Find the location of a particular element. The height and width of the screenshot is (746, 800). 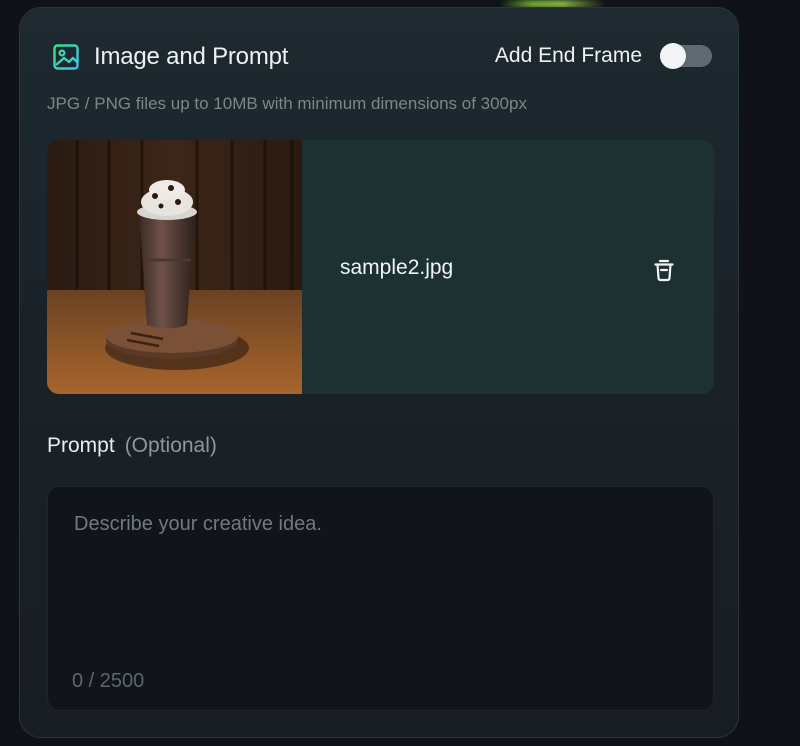

prompt-label: Prompt (Optional) is located at coordinates (132, 446).